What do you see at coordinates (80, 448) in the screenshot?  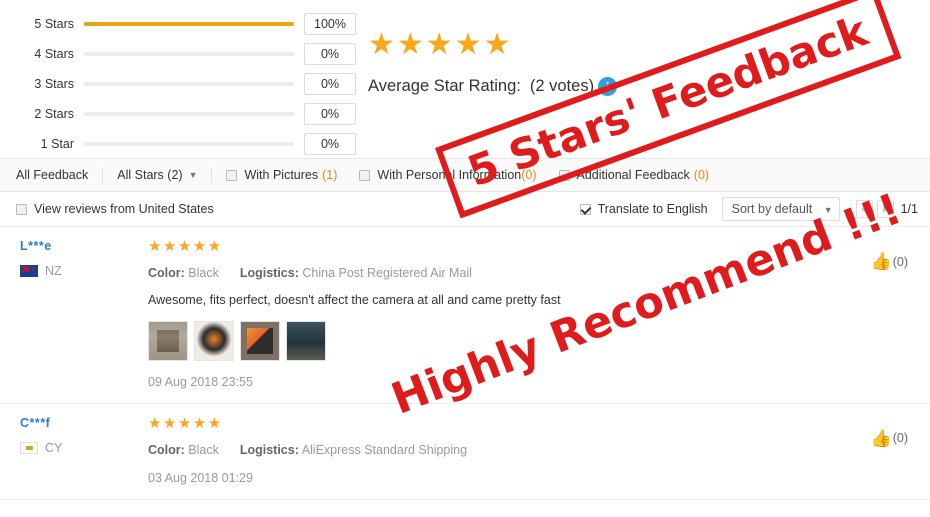 I see `review-country: CY` at bounding box center [80, 448].